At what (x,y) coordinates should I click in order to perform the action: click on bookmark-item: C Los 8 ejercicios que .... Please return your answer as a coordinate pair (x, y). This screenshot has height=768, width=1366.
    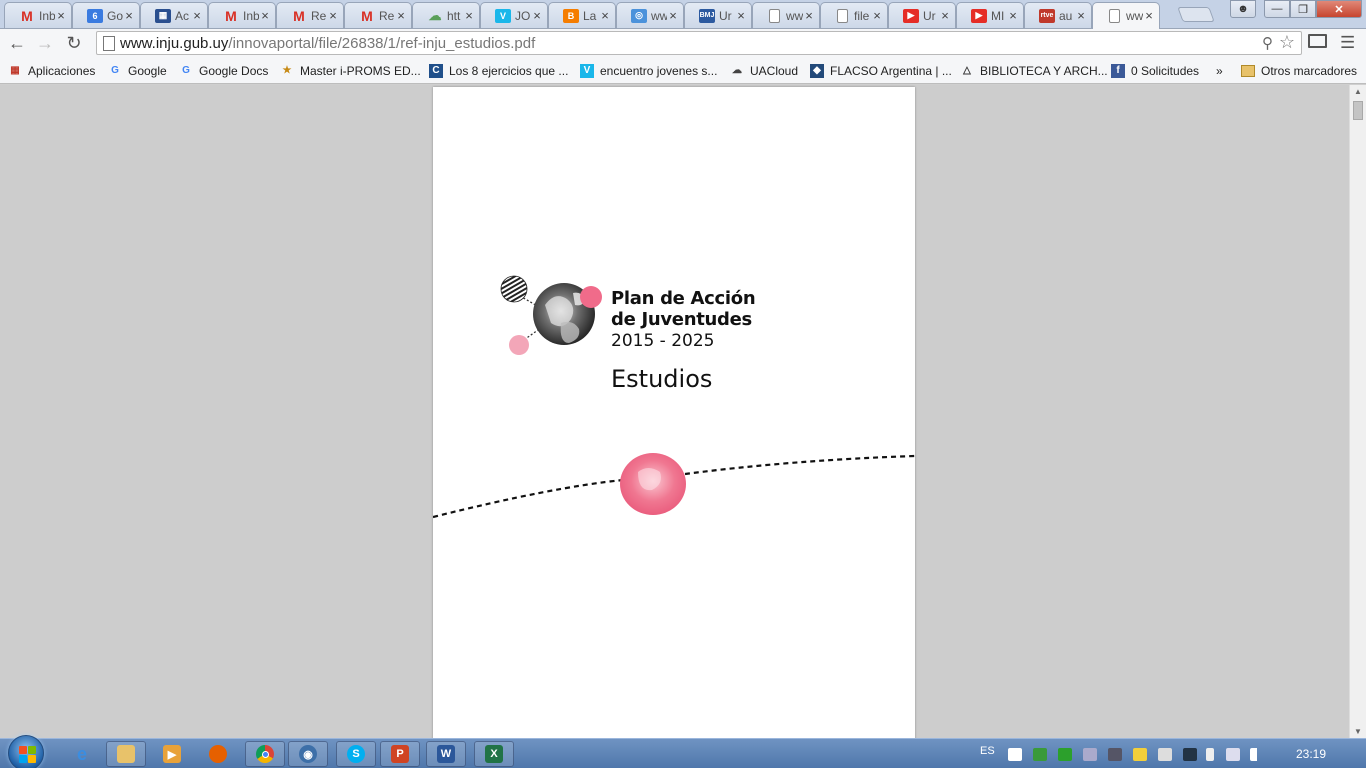
    Looking at the image, I should click on (498, 70).